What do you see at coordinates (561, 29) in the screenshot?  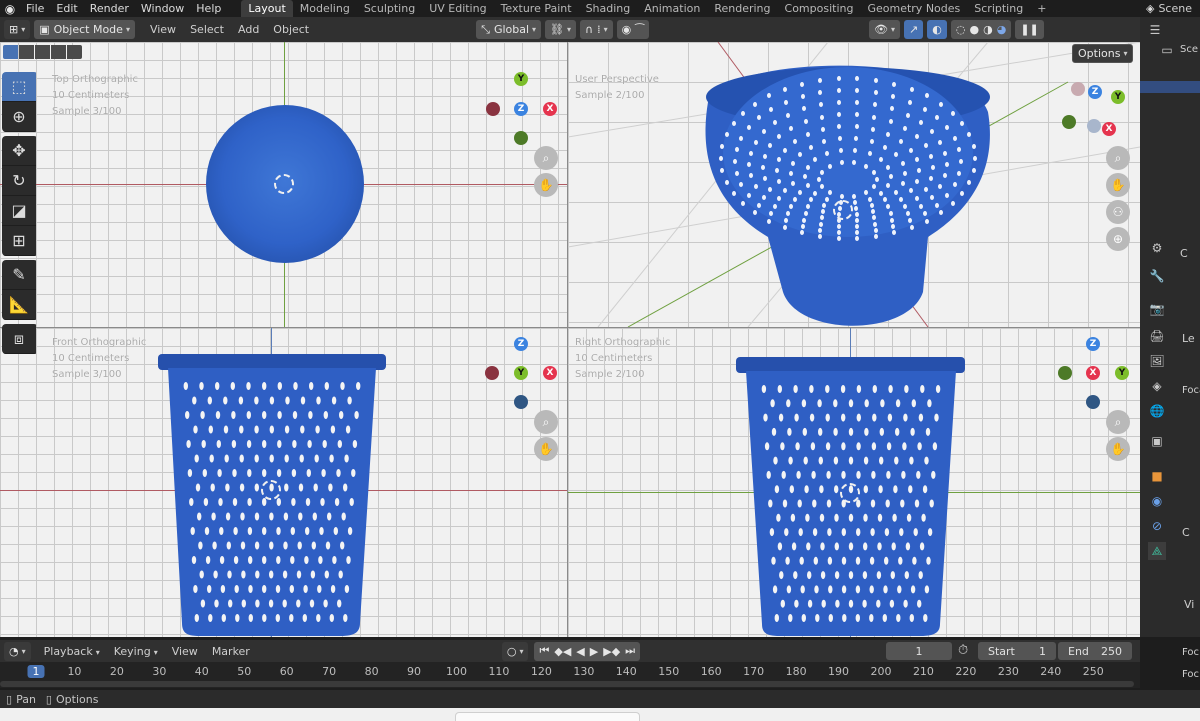 I see `pivot-button: ⛓ ▾` at bounding box center [561, 29].